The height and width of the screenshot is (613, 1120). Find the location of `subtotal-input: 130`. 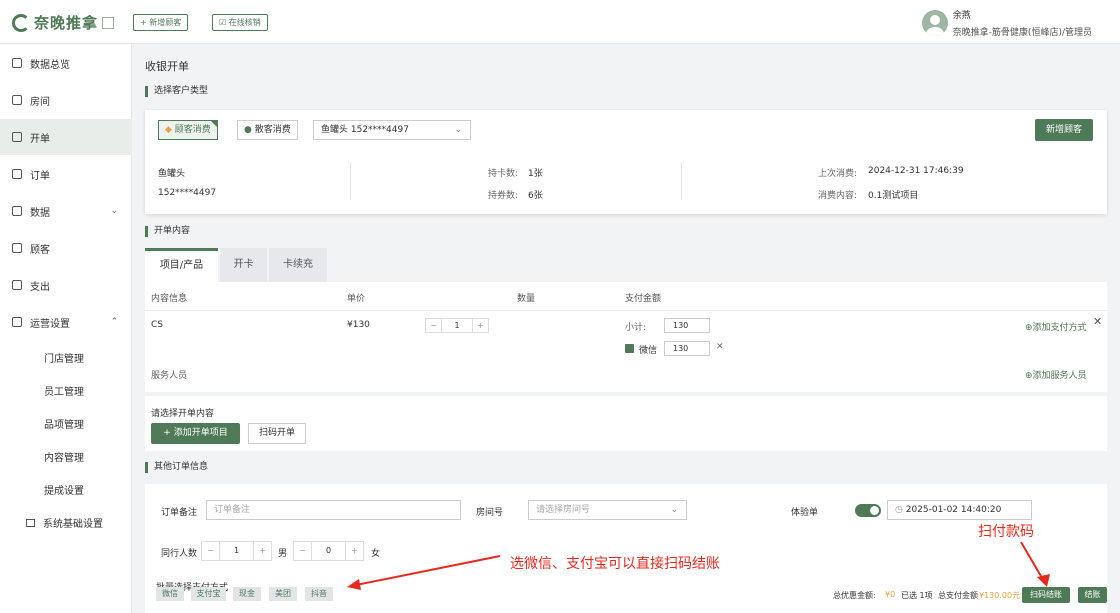

subtotal-input: 130 is located at coordinates (687, 325).